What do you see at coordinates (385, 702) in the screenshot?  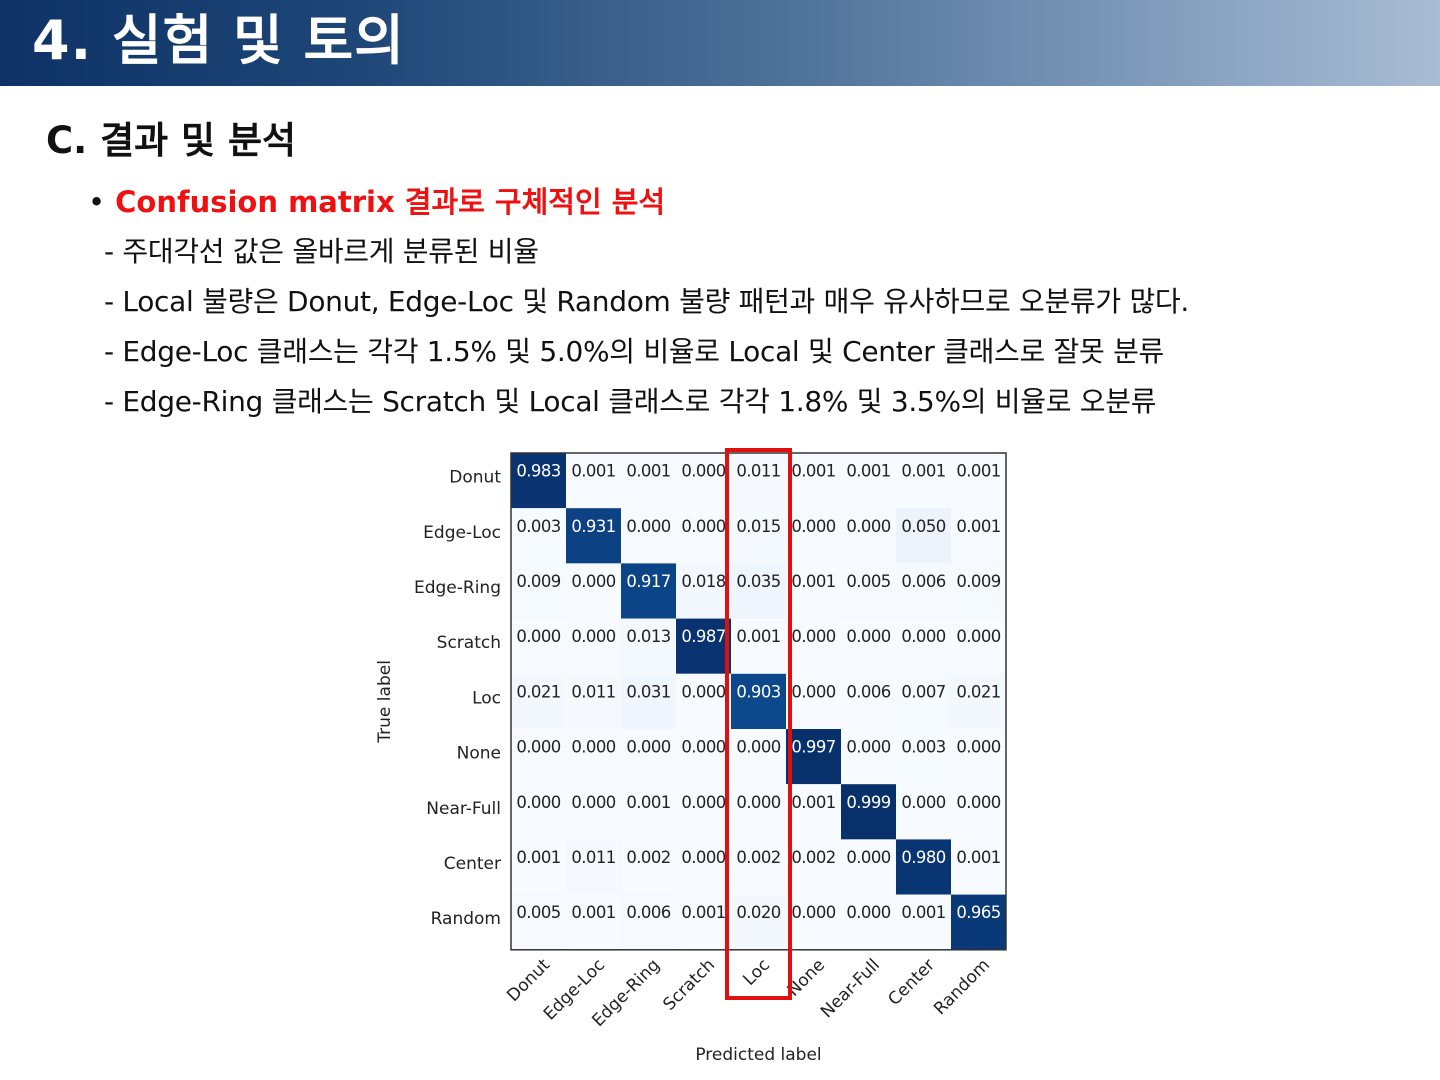 I see `y-axis-title: True label` at bounding box center [385, 702].